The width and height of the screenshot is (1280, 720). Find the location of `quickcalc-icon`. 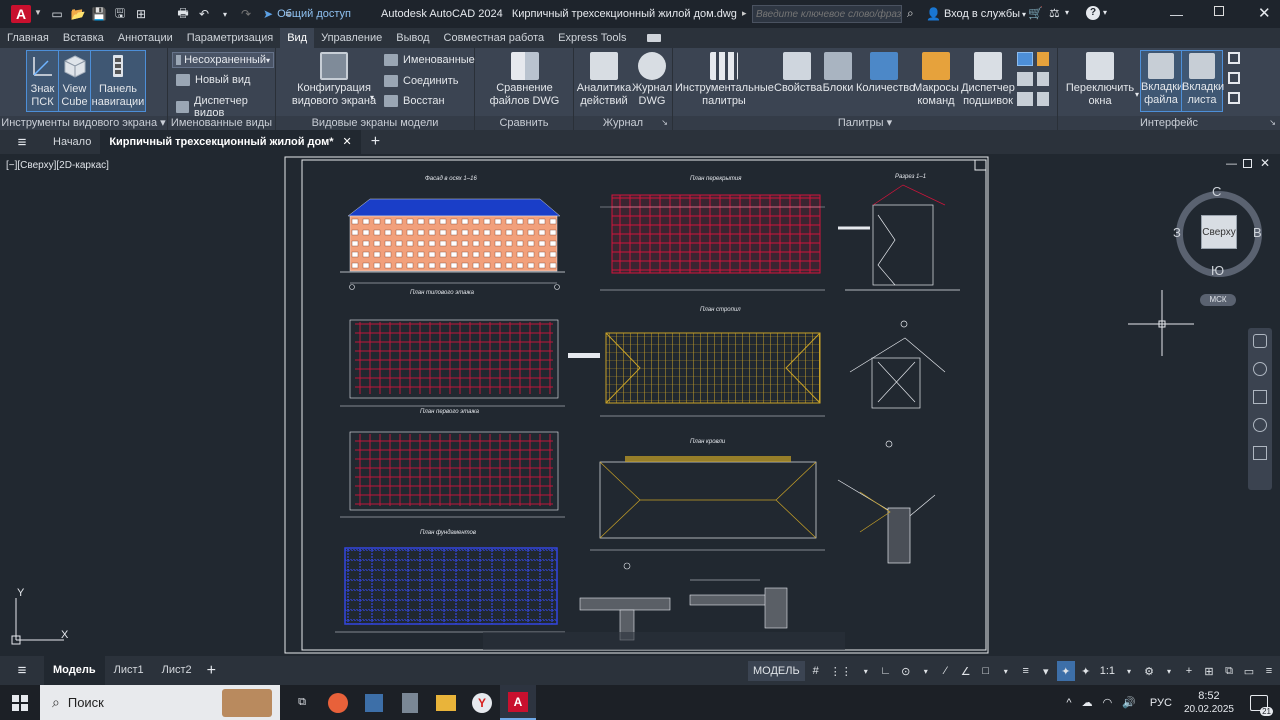

quickcalc-icon is located at coordinates (1043, 59).